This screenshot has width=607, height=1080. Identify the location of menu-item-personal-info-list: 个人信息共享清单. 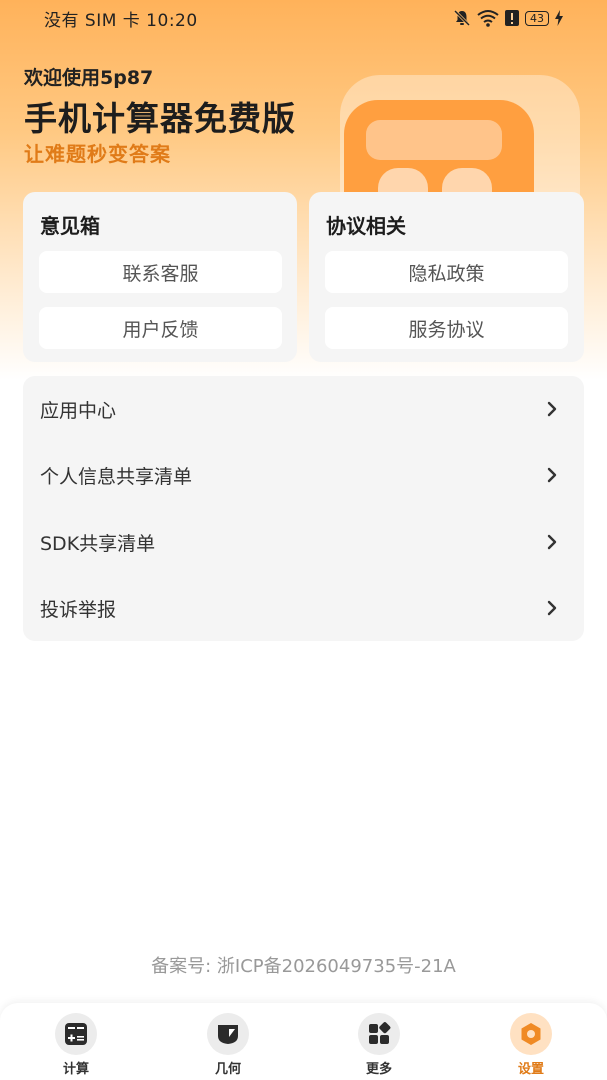
(303, 475).